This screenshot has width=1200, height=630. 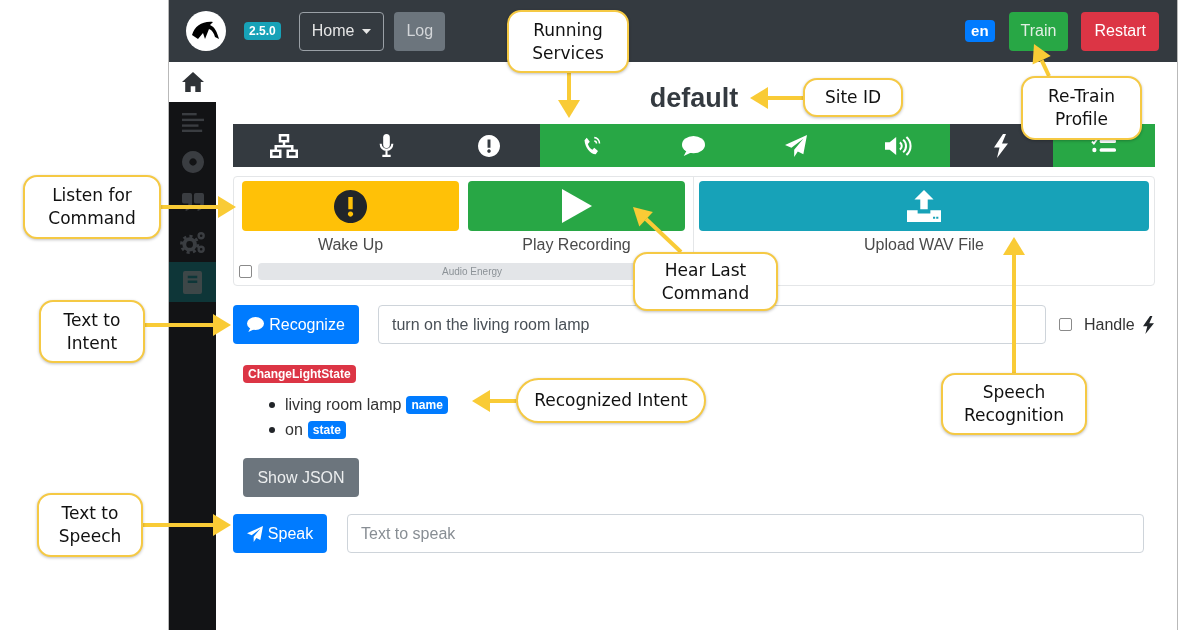 I want to click on home-icon, so click(x=192, y=82).